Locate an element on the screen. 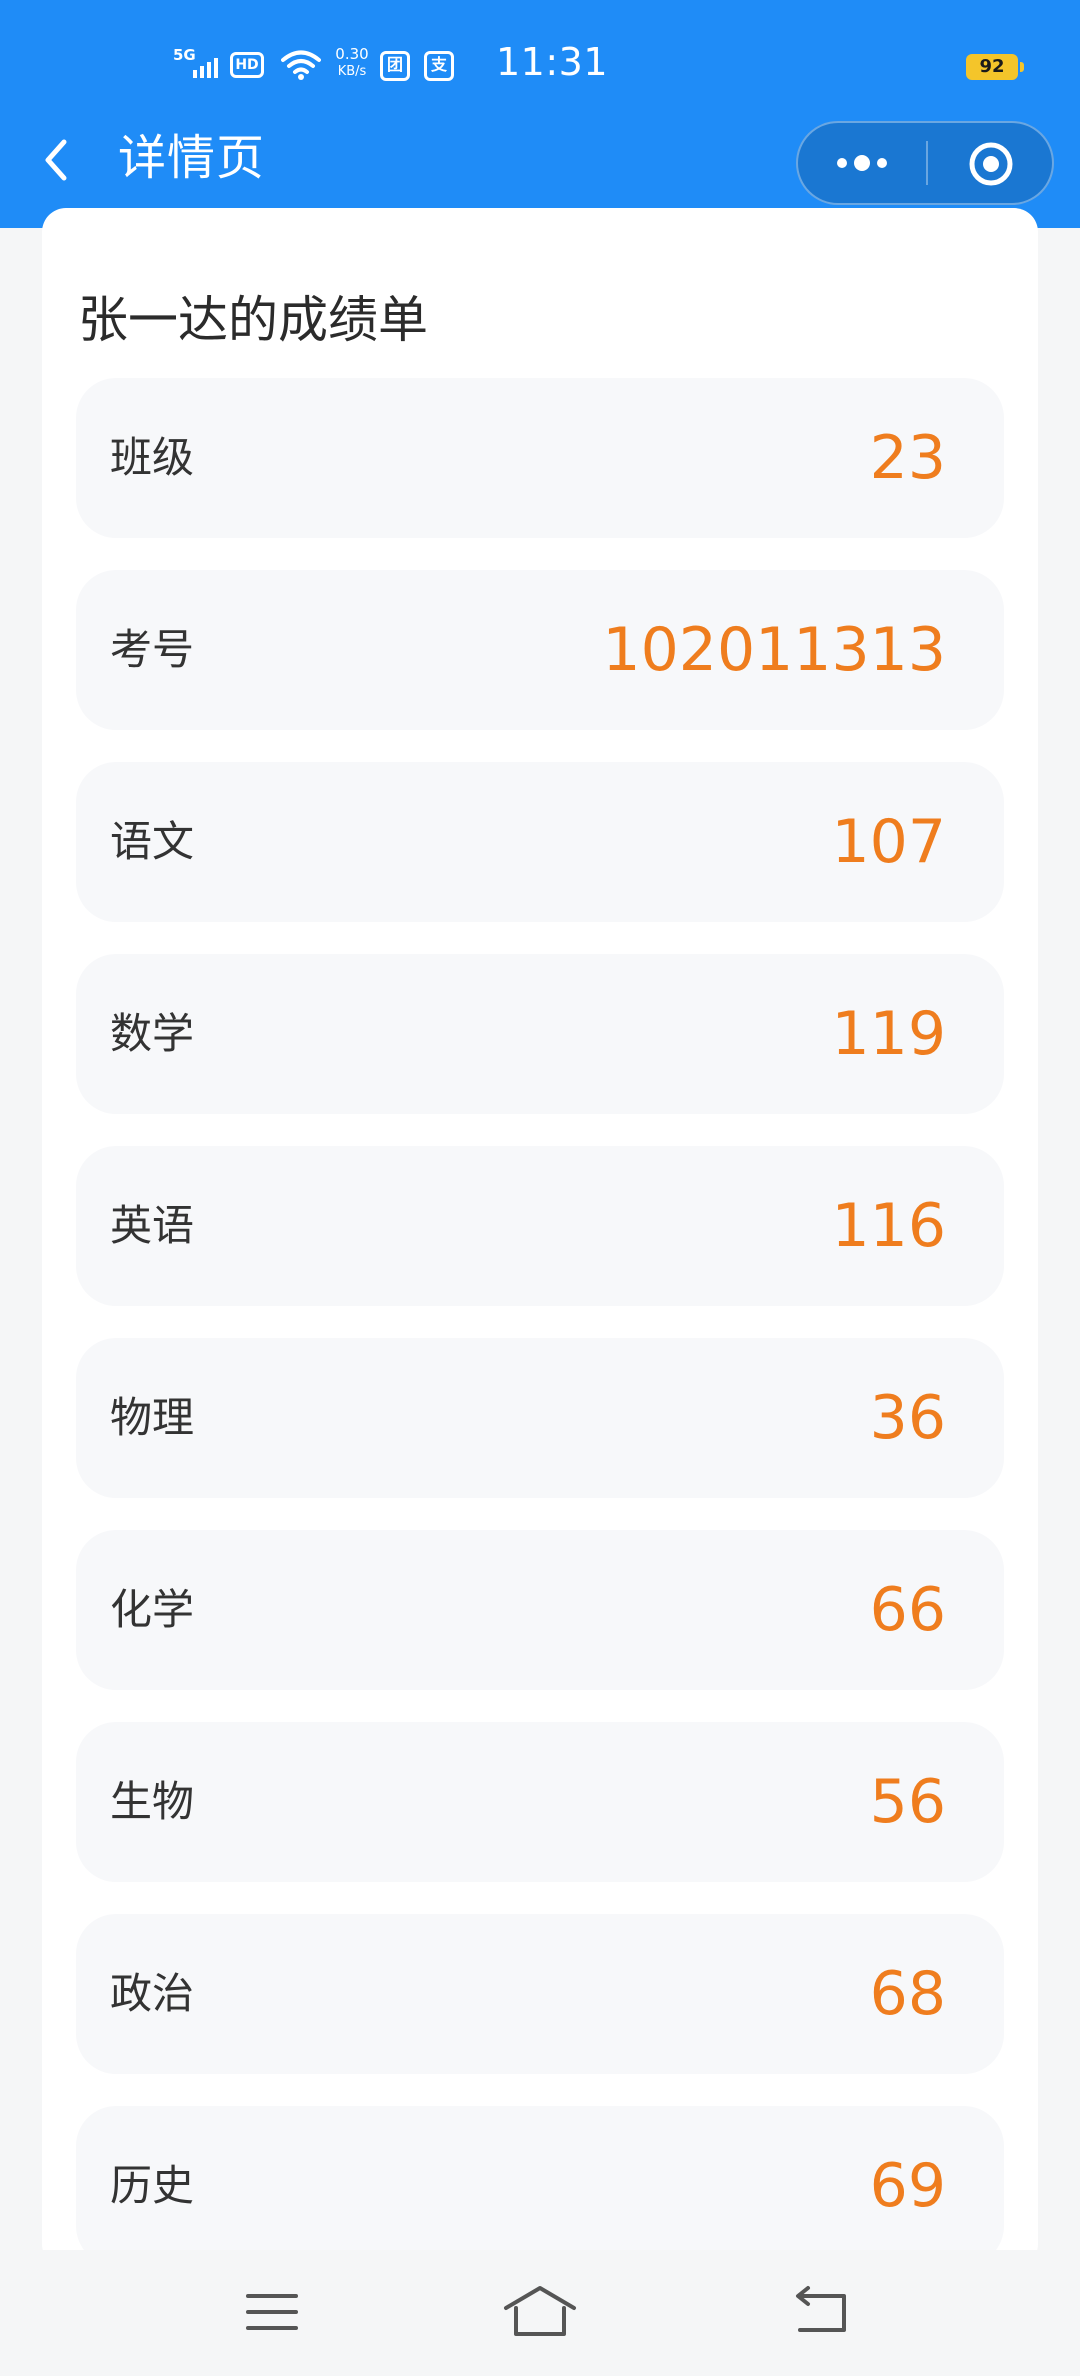  back-icon is located at coordinates (821, 2309).